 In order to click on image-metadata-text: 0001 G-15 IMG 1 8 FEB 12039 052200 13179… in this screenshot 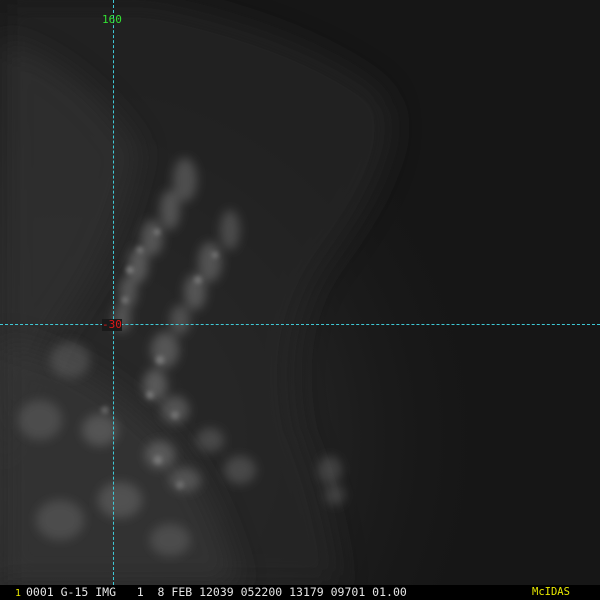, I will do `click(216, 592)`.